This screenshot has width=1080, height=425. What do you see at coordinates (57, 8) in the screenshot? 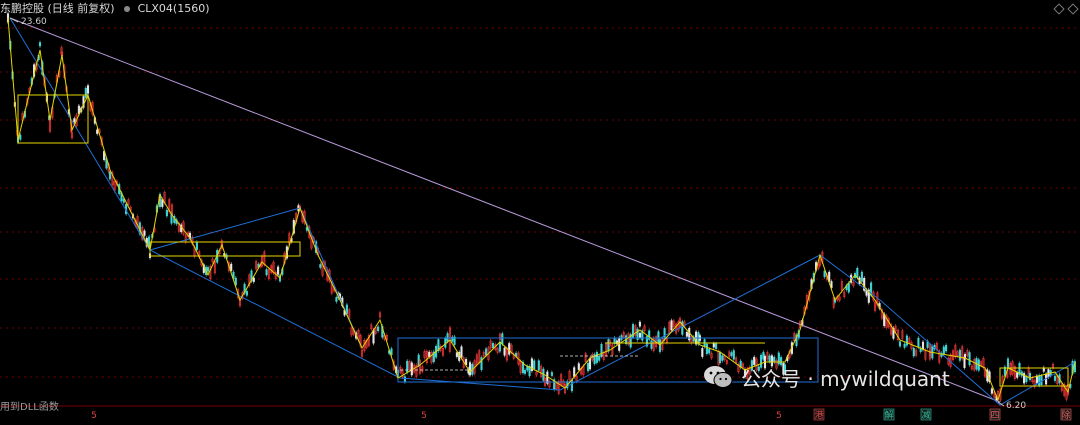
I see `stock-title: 东鹏控股 (日线 前复权)` at bounding box center [57, 8].